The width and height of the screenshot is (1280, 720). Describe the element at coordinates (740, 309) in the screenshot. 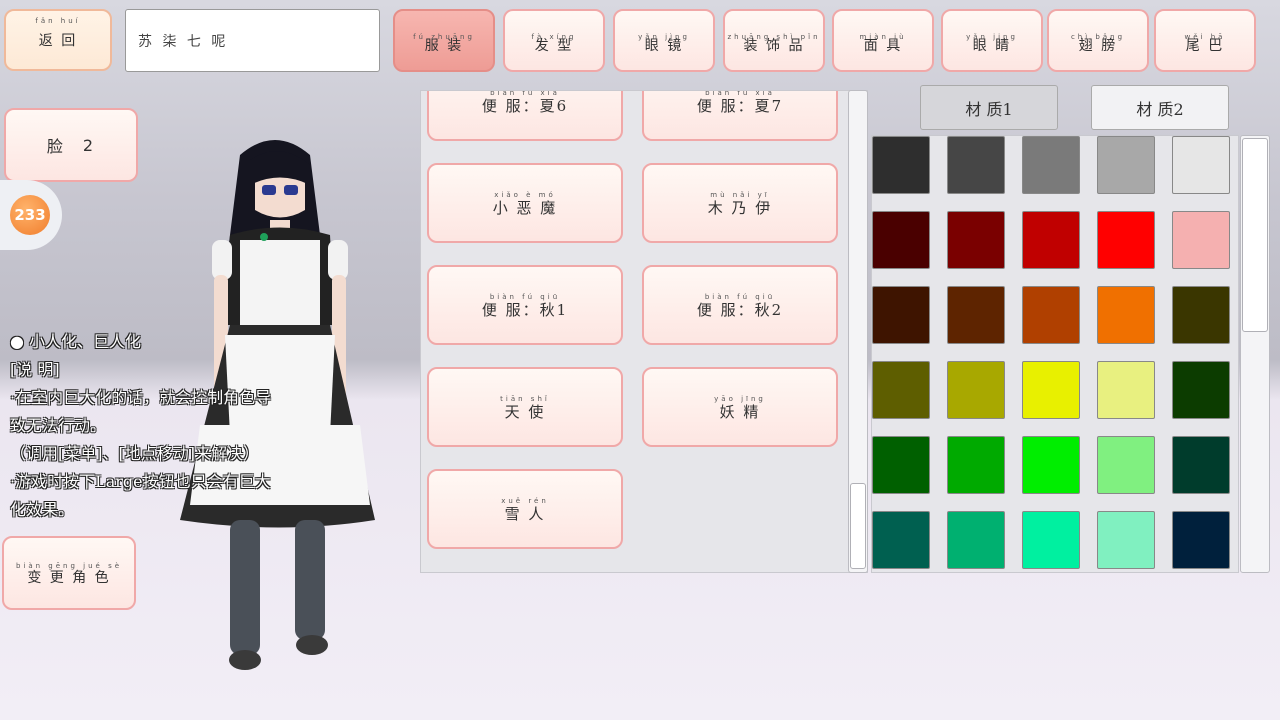

I see `outfit-label: 便 服：秋2` at that location.